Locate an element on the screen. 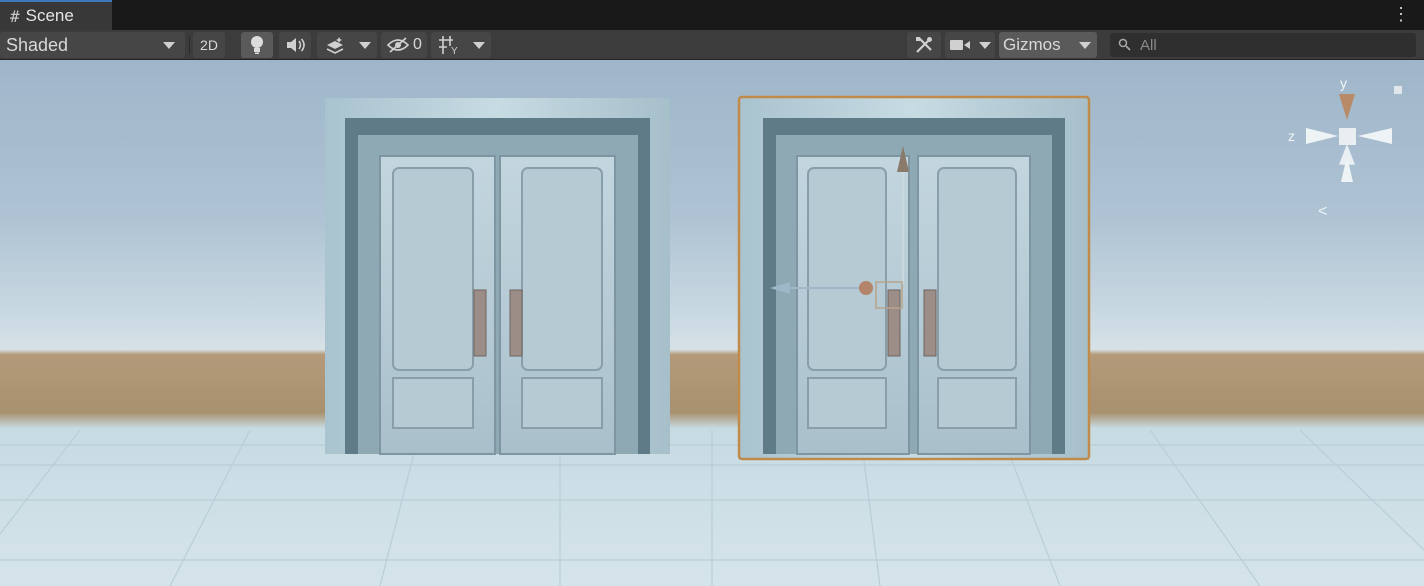 The width and height of the screenshot is (1424, 586). 2d-label: 2D is located at coordinates (209, 45).